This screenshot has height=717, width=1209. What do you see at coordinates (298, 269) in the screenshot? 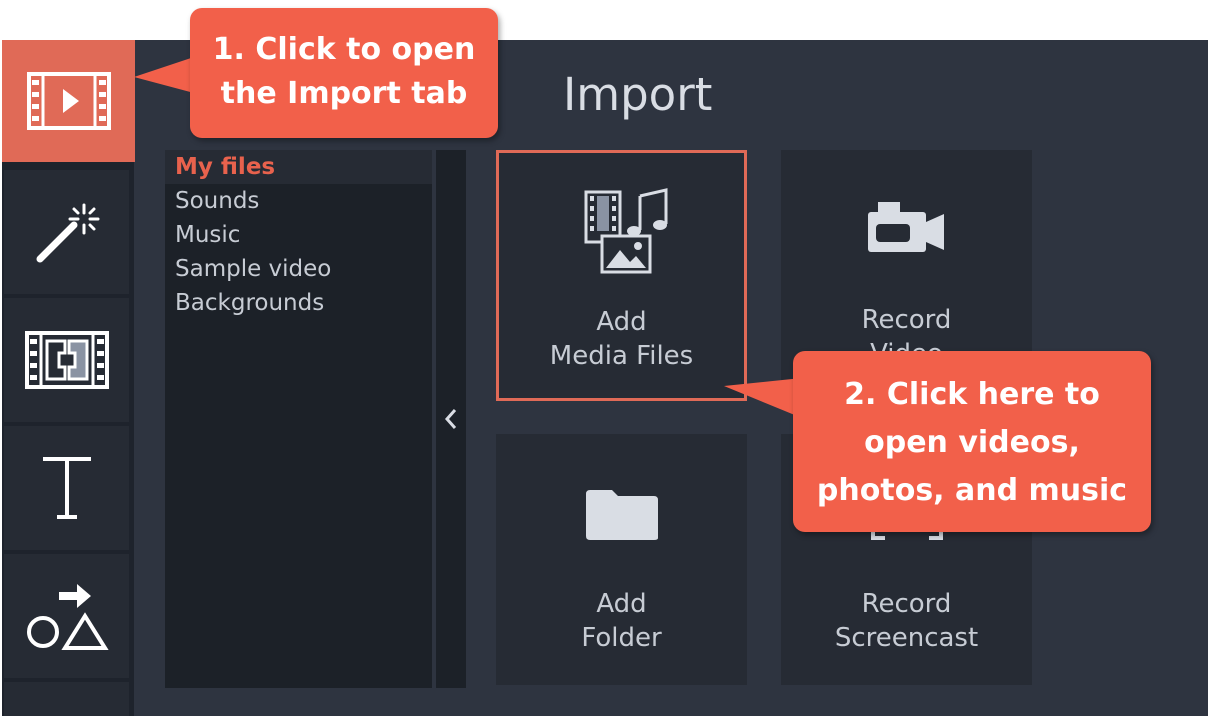
I see `list-item-sample-video: Sample video` at bounding box center [298, 269].